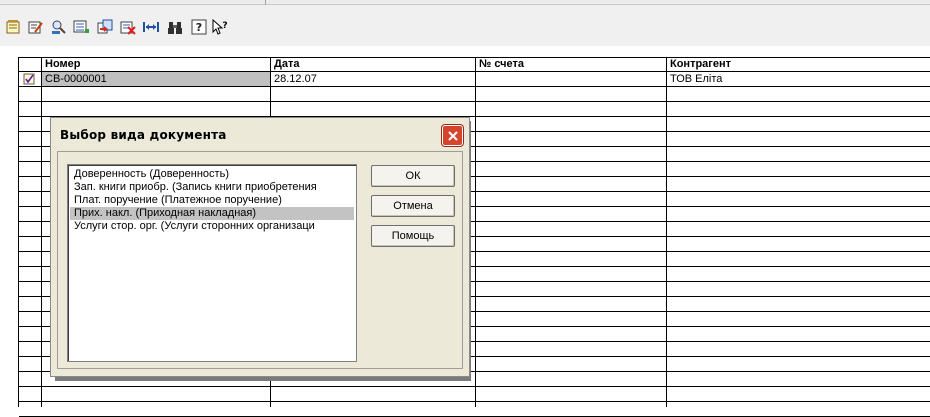 This screenshot has height=417, width=930. Describe the element at coordinates (212, 200) in the screenshot. I see `list-item: Плат. поручение (Платежное поручение)` at that location.